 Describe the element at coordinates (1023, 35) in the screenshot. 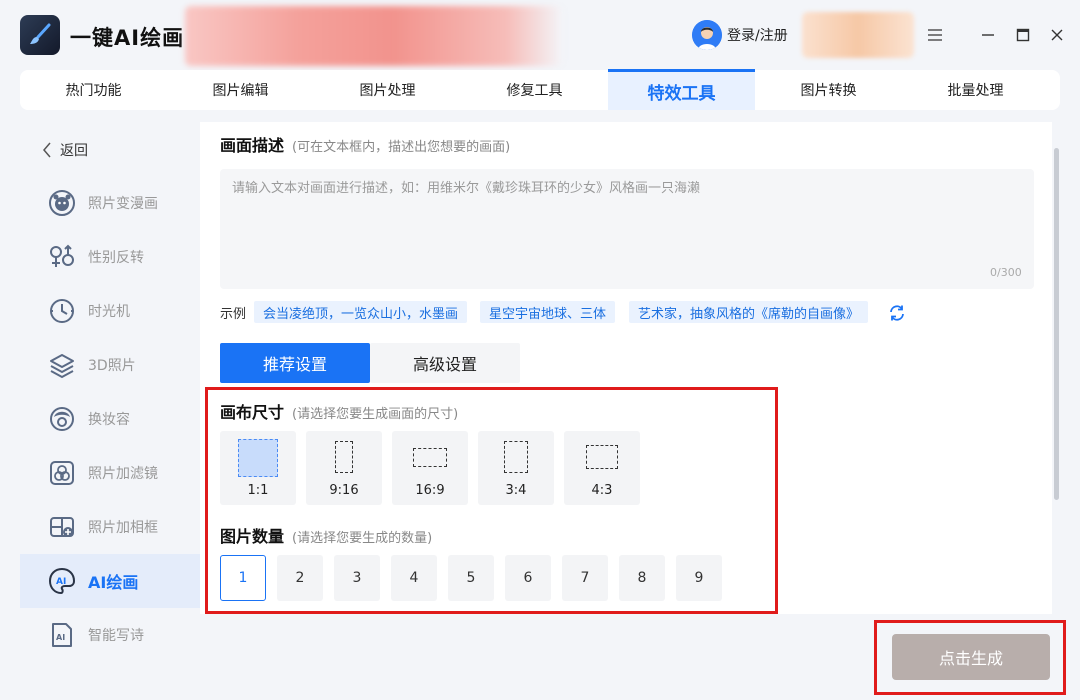

I see `maximize-icon` at that location.